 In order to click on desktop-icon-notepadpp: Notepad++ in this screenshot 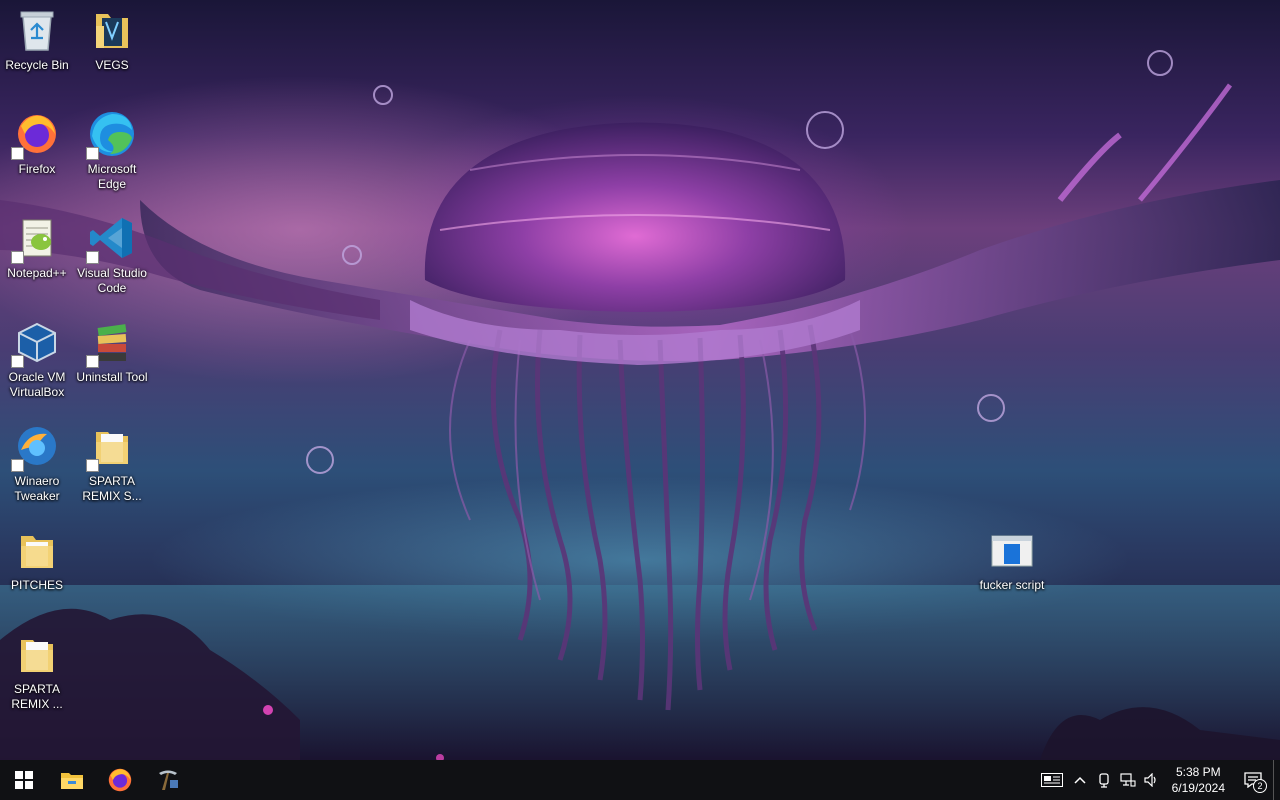, I will do `click(37, 260)`.